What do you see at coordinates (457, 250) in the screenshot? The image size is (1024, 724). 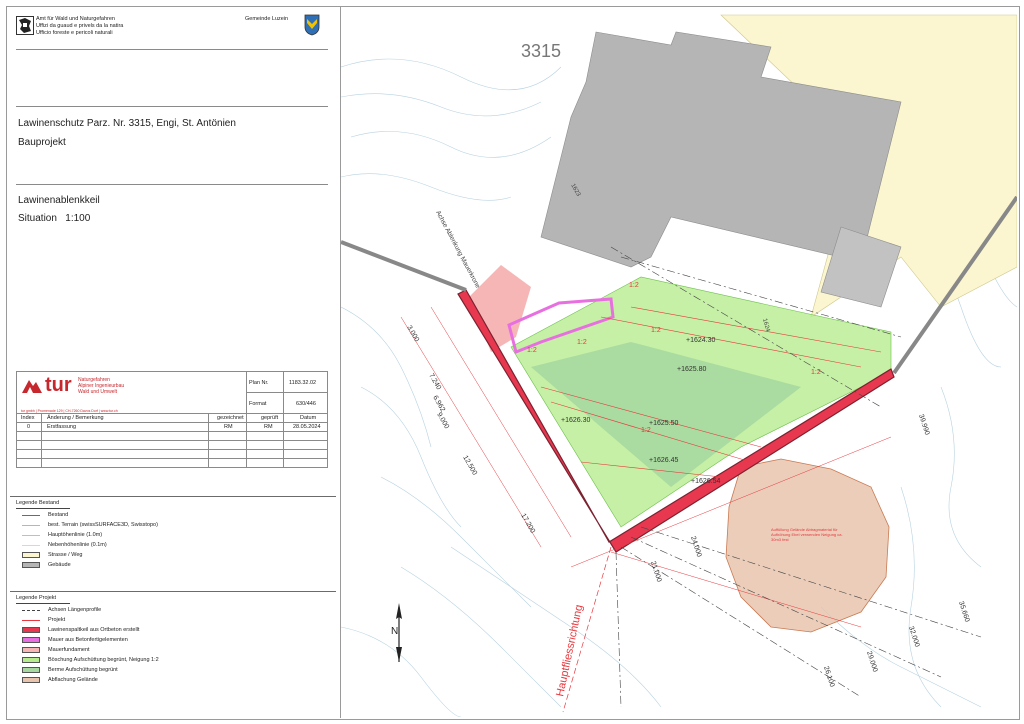 I see `axis-label: Achse Ablenkung Mauerkrone` at bounding box center [457, 250].